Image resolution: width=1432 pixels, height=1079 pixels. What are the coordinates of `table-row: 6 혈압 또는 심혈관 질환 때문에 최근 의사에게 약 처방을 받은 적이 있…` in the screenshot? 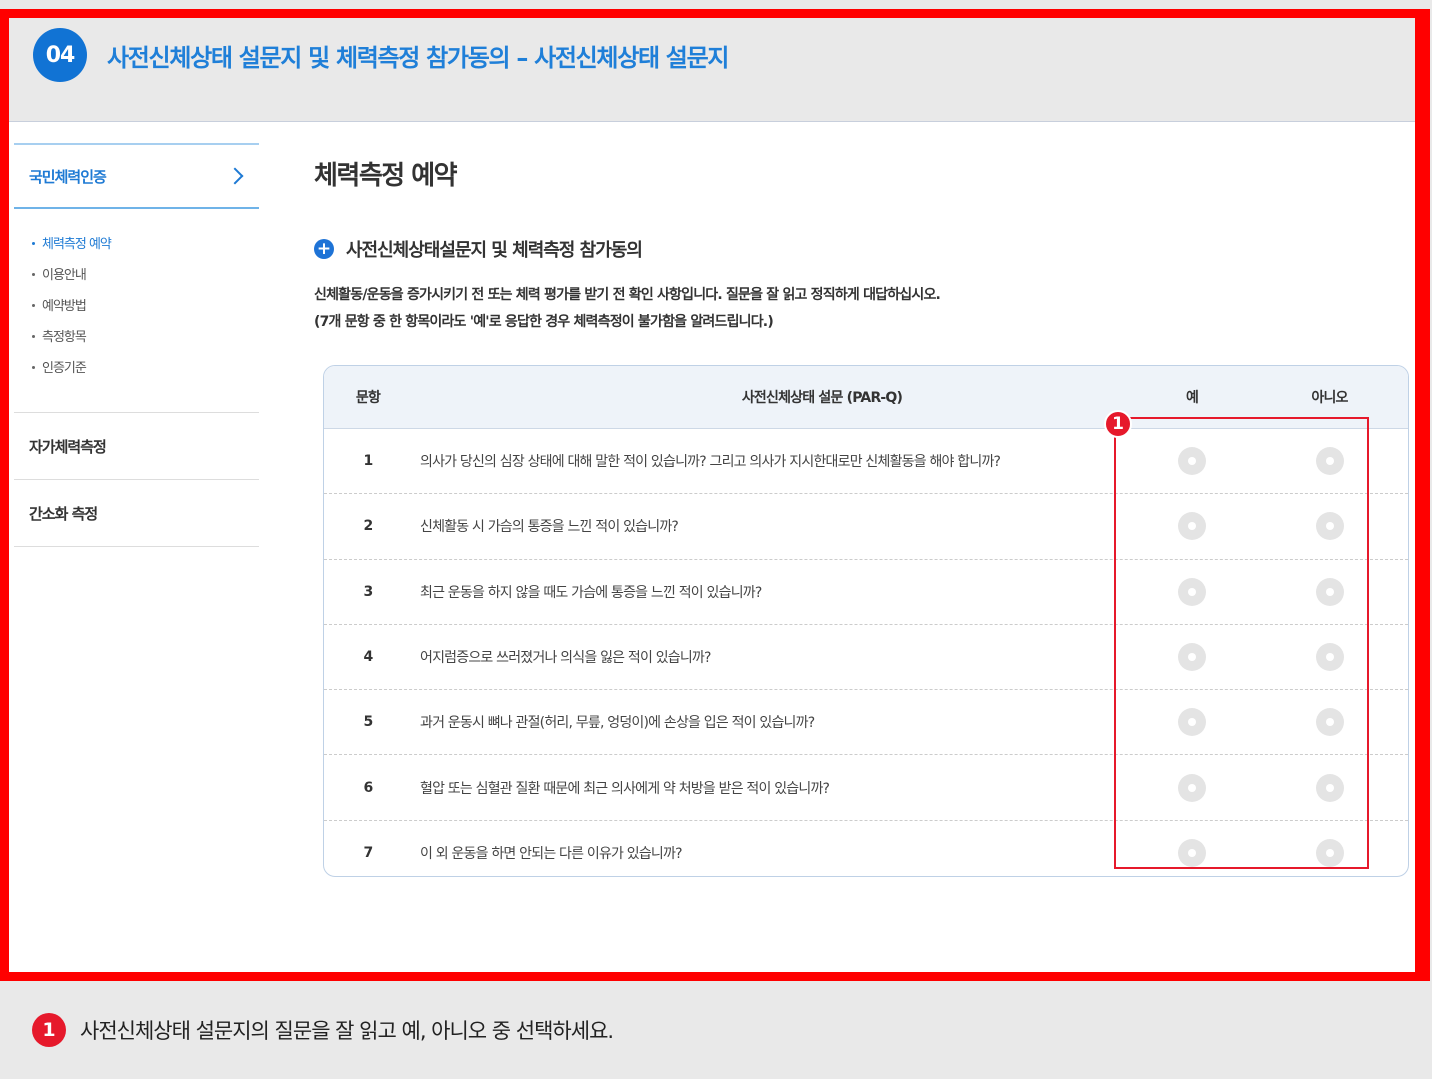 It's located at (866, 788).